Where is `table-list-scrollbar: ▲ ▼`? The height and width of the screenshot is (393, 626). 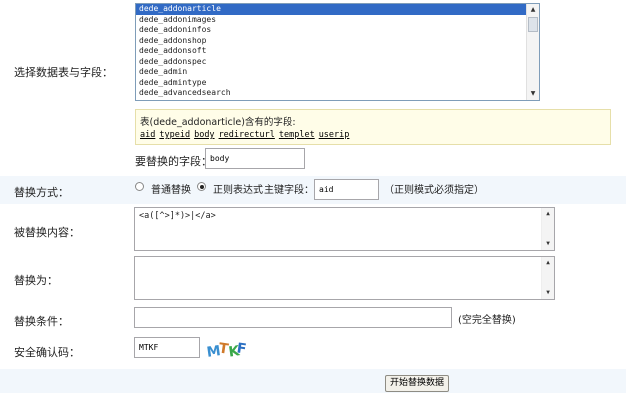
table-list-scrollbar: ▲ ▼ is located at coordinates (532, 52).